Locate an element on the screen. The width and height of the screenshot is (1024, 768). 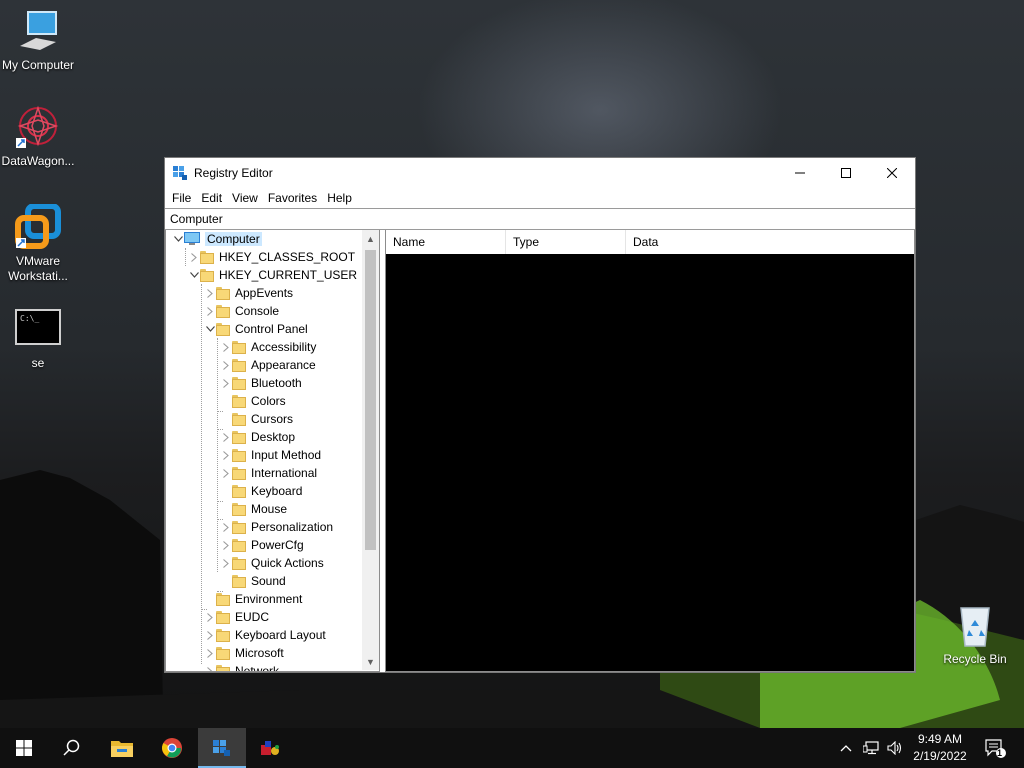
chevron-up-icon is located at coordinates (846, 748).